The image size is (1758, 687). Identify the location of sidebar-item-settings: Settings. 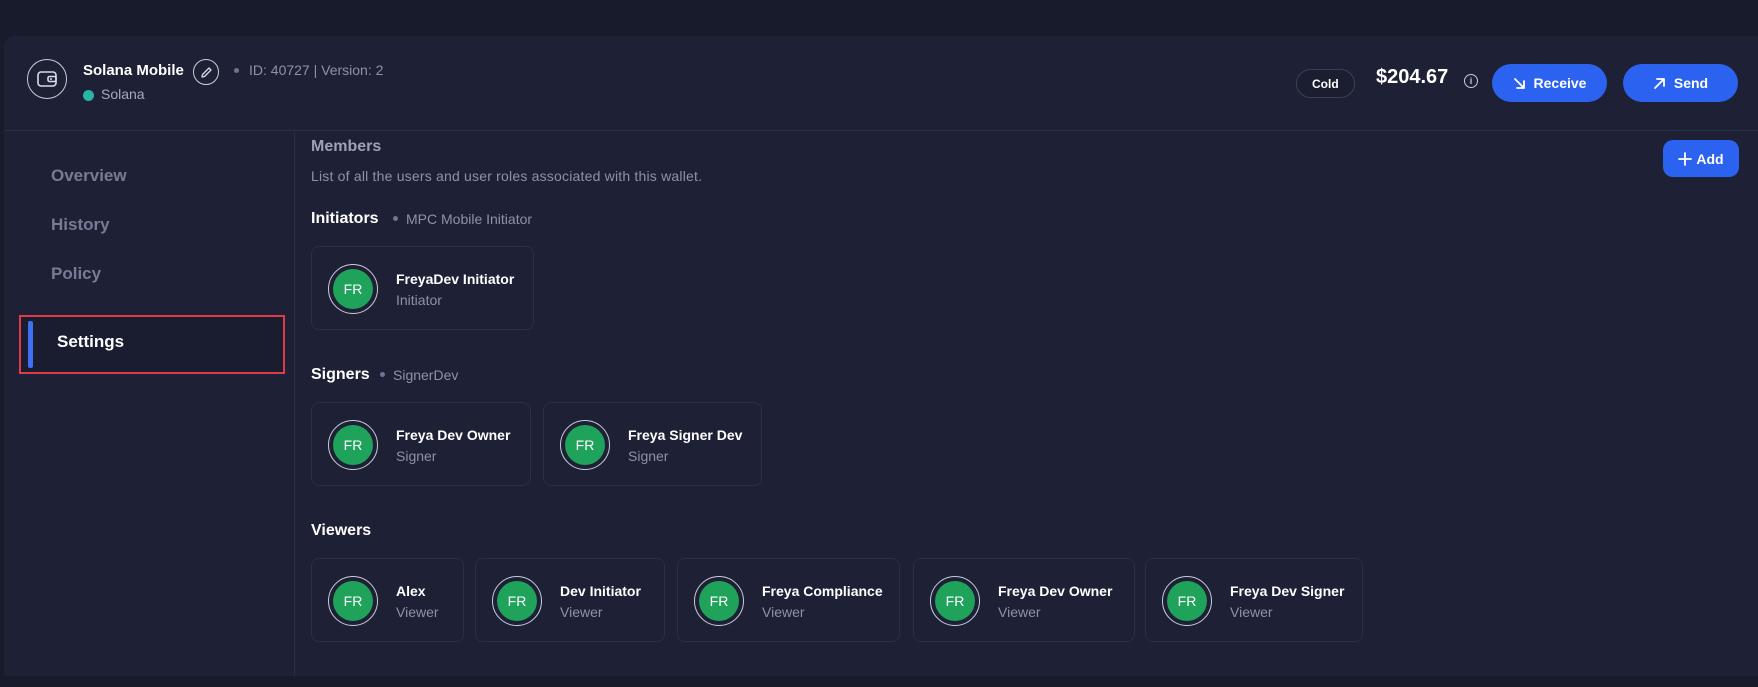
(152, 344).